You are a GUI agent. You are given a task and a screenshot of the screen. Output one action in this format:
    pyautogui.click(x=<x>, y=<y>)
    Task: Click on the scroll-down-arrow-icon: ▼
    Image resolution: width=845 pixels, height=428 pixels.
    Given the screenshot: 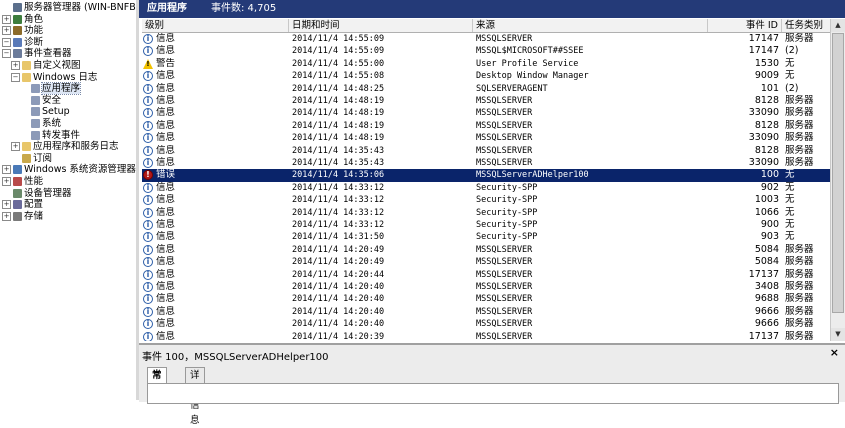 What is the action you would take?
    pyautogui.click(x=838, y=334)
    